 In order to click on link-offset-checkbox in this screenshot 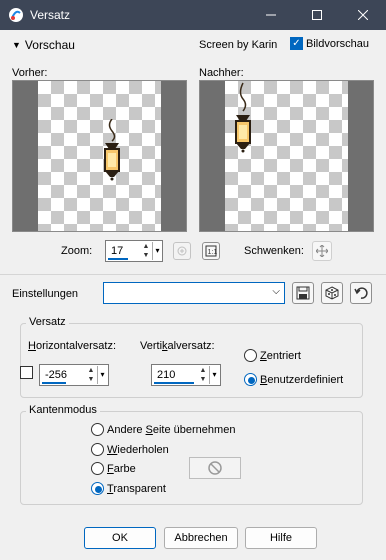, I will do `click(26, 372)`.